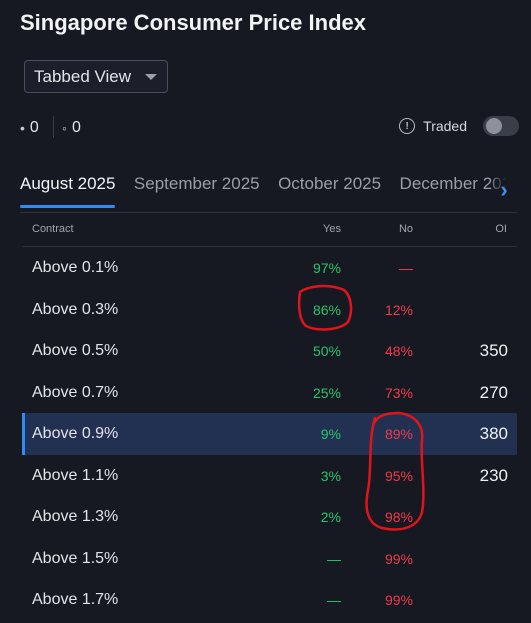 This screenshot has height=623, width=531. I want to click on tab-october-2025: October 2025, so click(329, 189).